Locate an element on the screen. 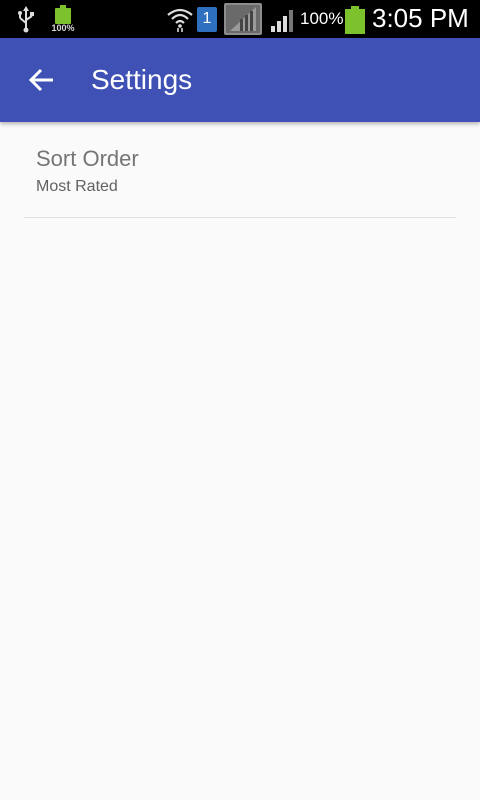 The height and width of the screenshot is (800, 480). battery-percent: 100% is located at coordinates (322, 18).